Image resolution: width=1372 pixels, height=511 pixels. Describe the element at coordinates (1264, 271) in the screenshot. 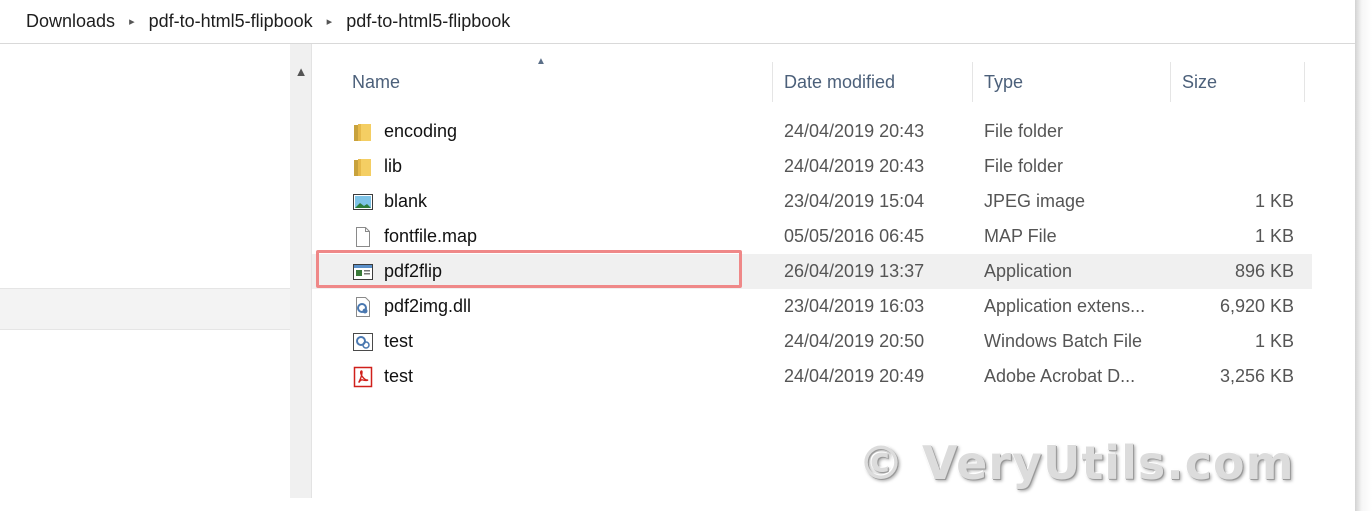

I see `file-size: 896 KB` at that location.